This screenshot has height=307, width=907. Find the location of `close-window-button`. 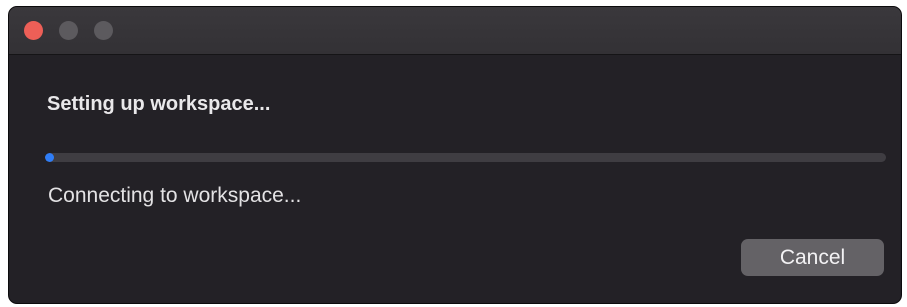

close-window-button is located at coordinates (33, 30).